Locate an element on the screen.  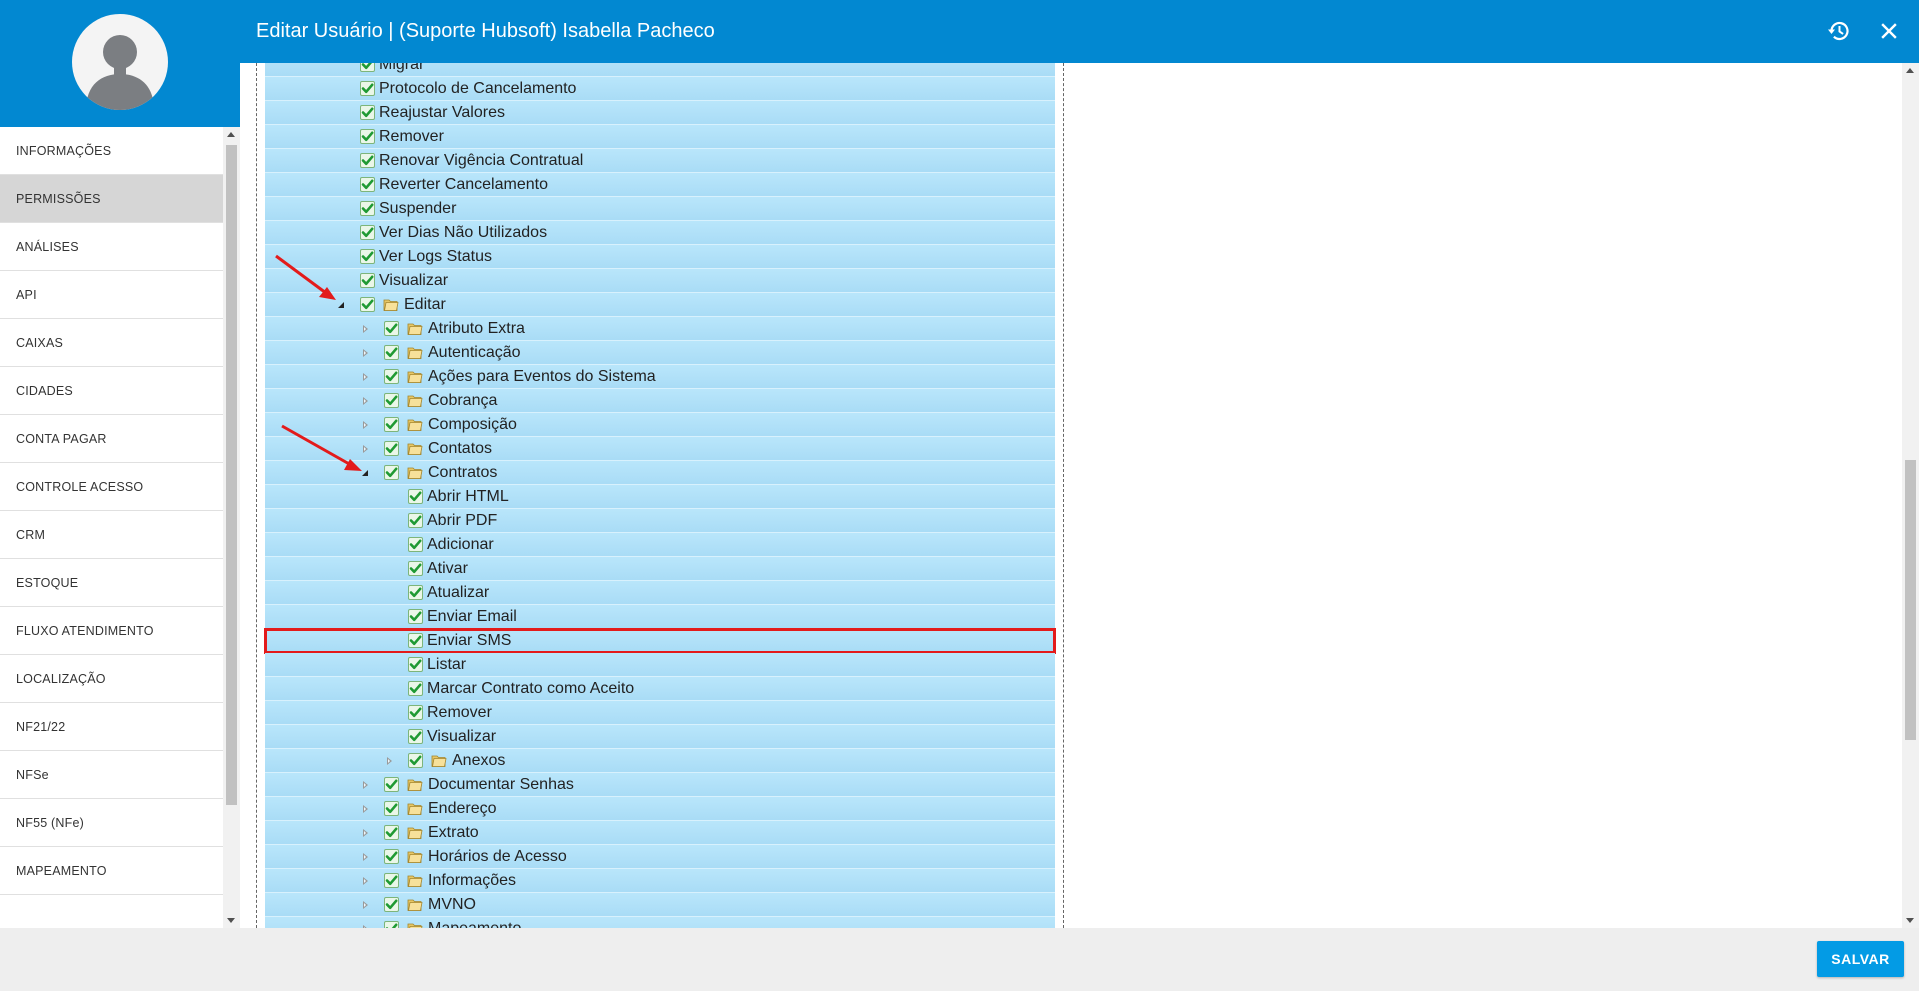
tree-node: Reajustar Valores is located at coordinates (660, 113).